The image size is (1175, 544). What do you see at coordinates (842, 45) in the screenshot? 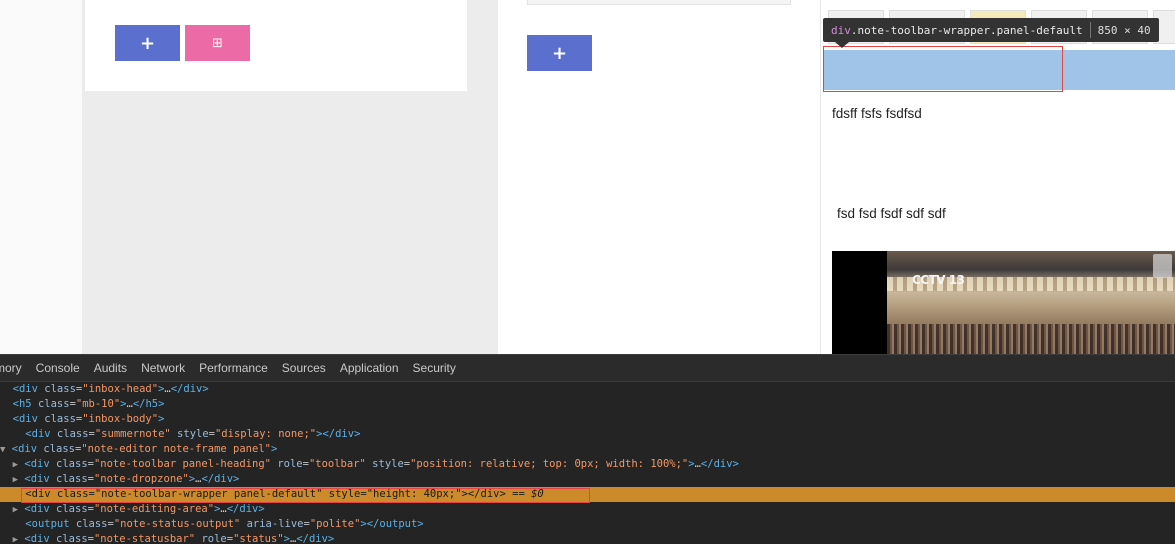
I see `tooltip-arrow` at bounding box center [842, 45].